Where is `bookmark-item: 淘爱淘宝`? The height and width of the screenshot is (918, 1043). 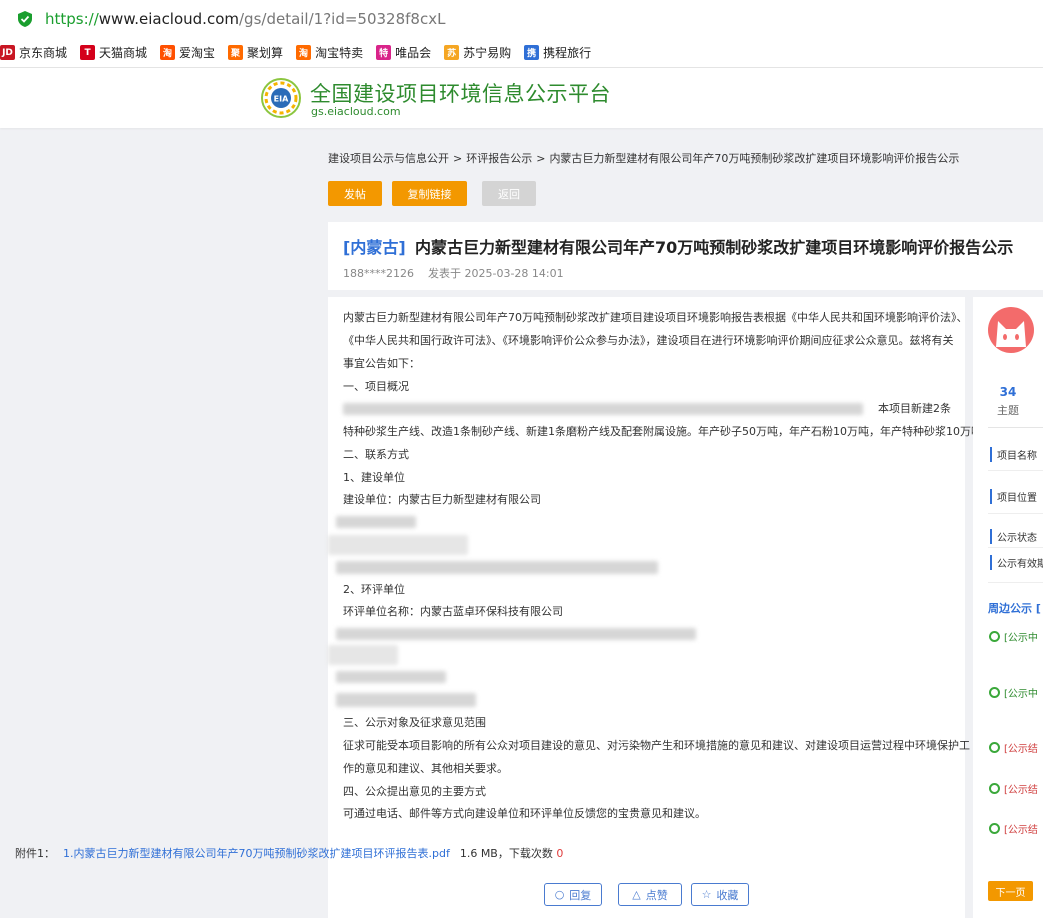
bookmark-item: 淘爱淘宝 is located at coordinates (187, 52).